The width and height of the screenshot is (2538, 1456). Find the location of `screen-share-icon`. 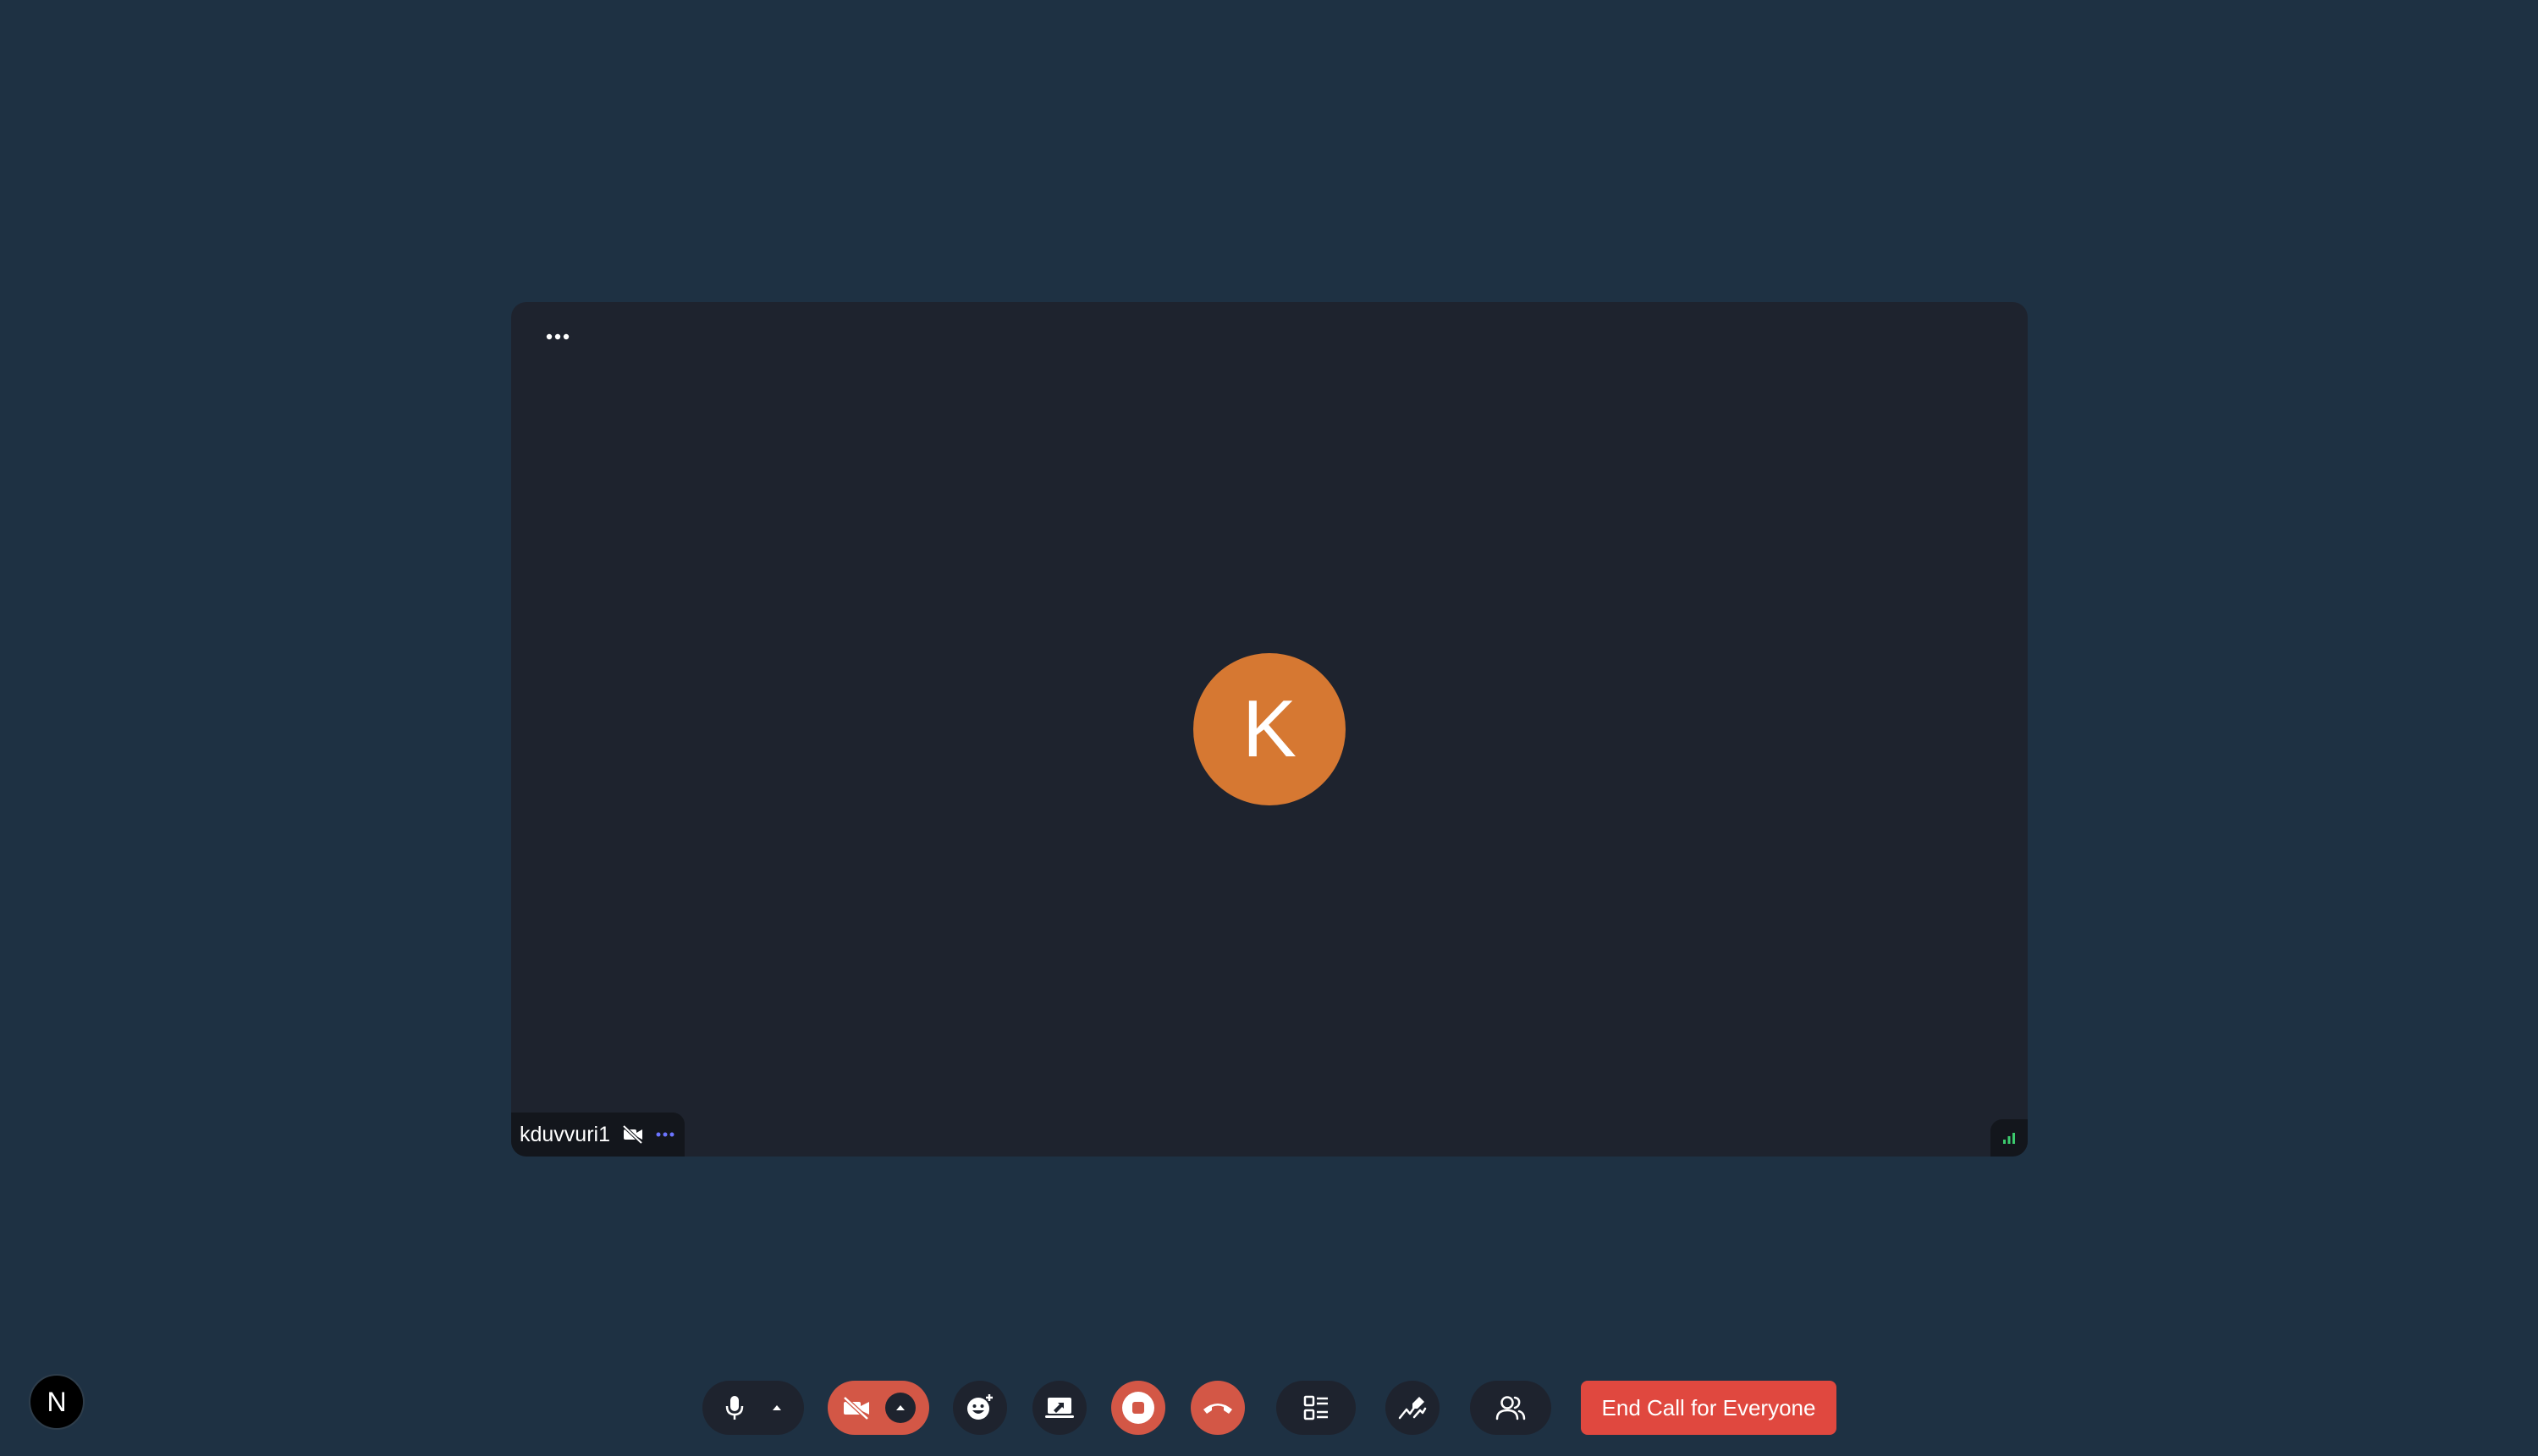

screen-share-icon is located at coordinates (1059, 1408).